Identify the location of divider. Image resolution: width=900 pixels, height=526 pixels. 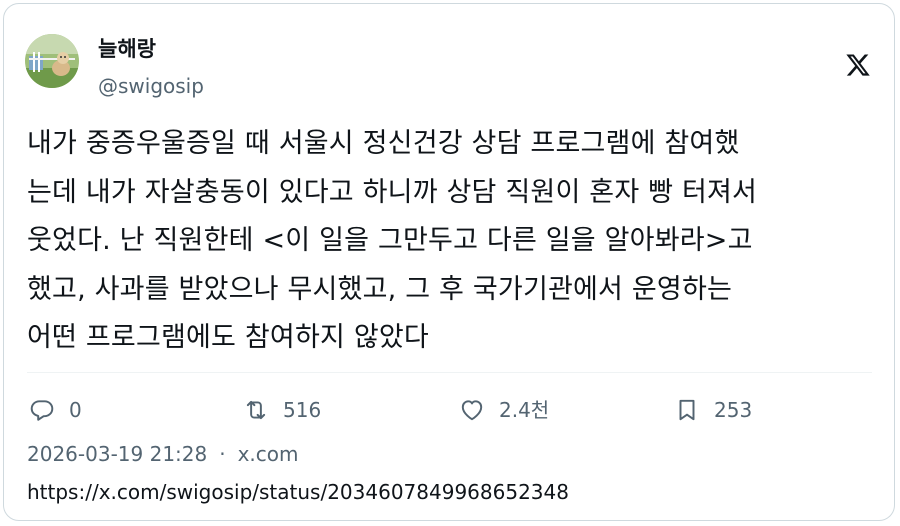
(449, 372).